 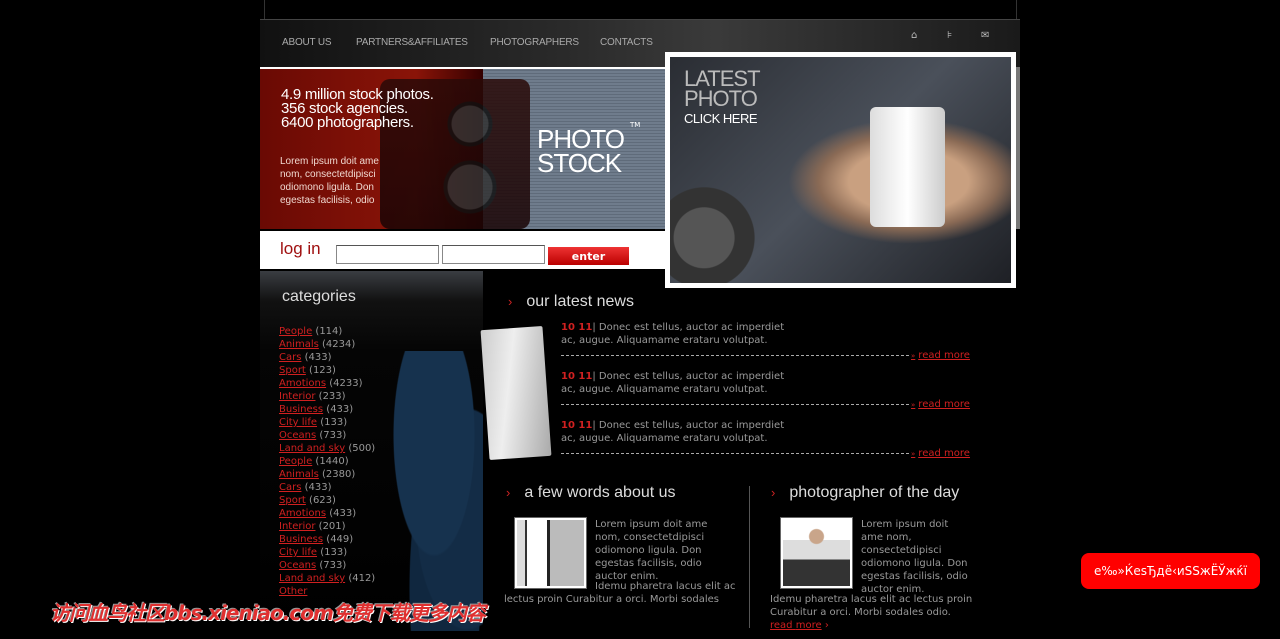 What do you see at coordinates (332, 396) in the screenshot?
I see `category-count: (233)` at bounding box center [332, 396].